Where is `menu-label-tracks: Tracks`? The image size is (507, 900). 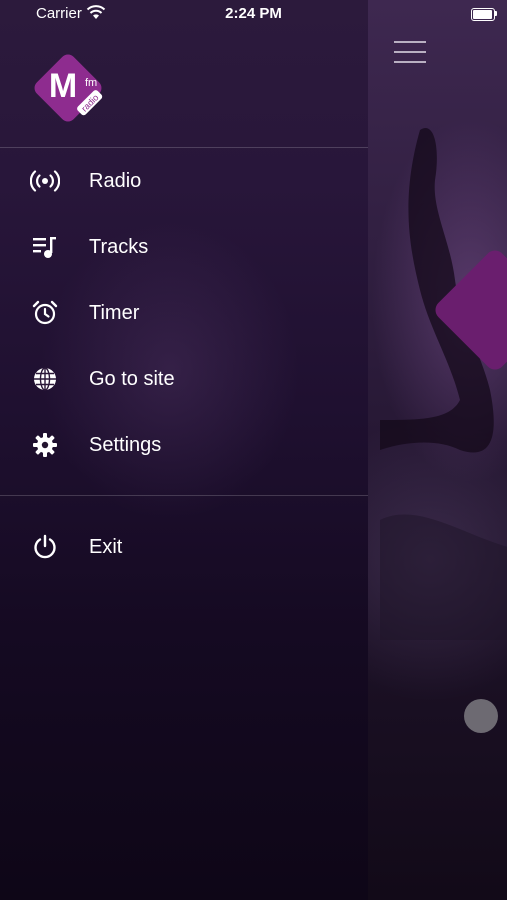 menu-label-tracks: Tracks is located at coordinates (119, 246).